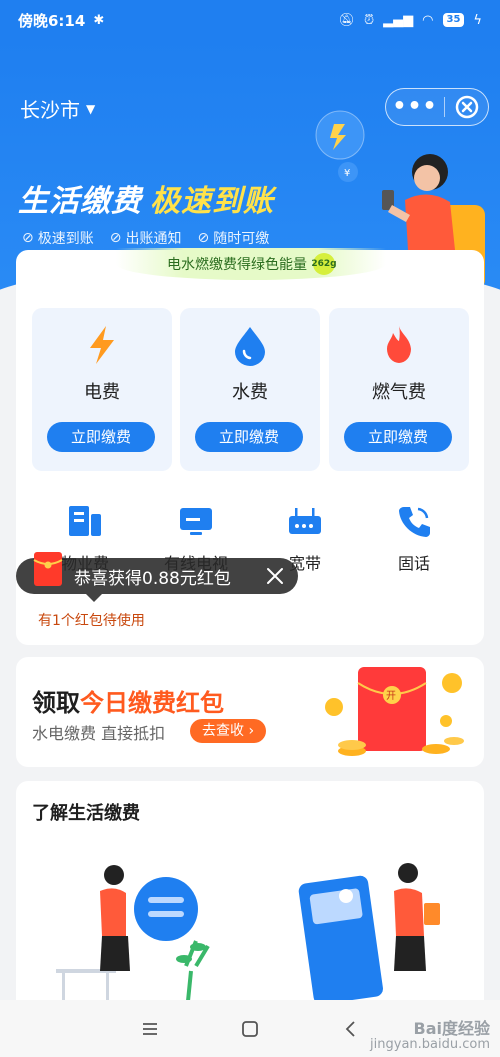 The image size is (500, 1057). What do you see at coordinates (414, 539) in the screenshot?
I see `landline-item: 固话` at bounding box center [414, 539].